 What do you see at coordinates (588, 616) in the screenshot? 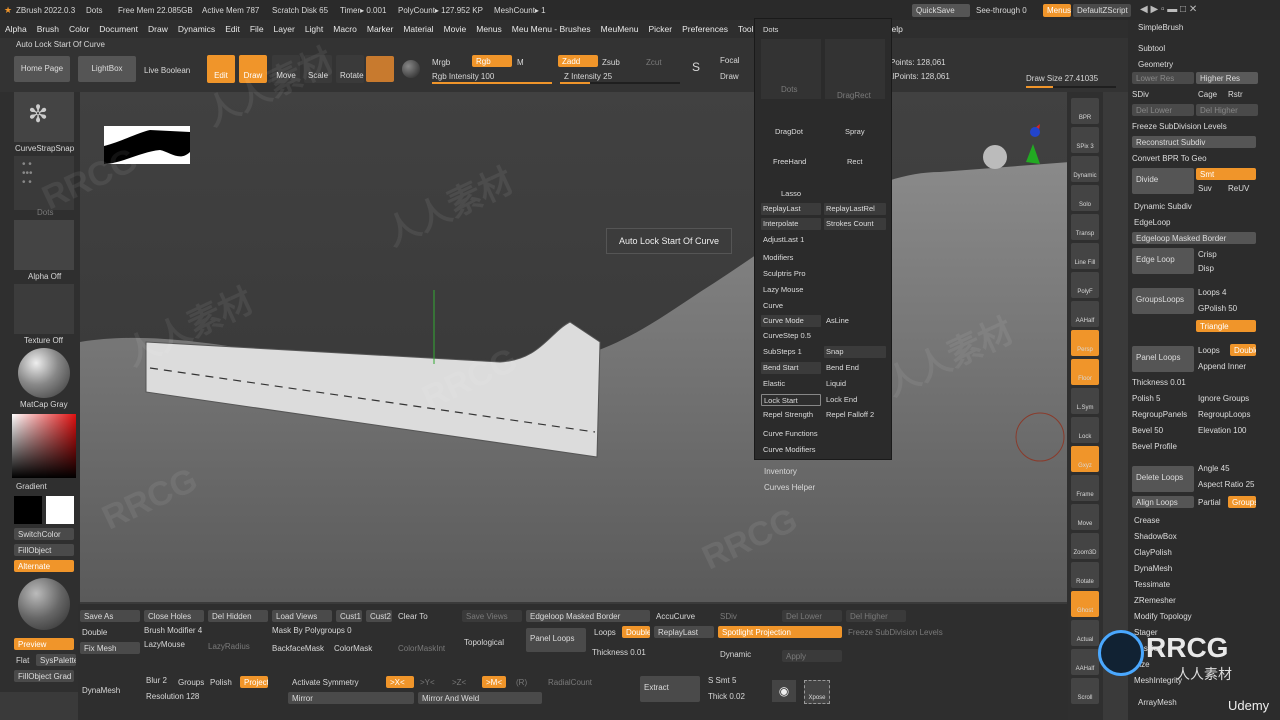
I see `edgeloop-masked-border-bottom: Edgeloop Masked Border` at bounding box center [588, 616].